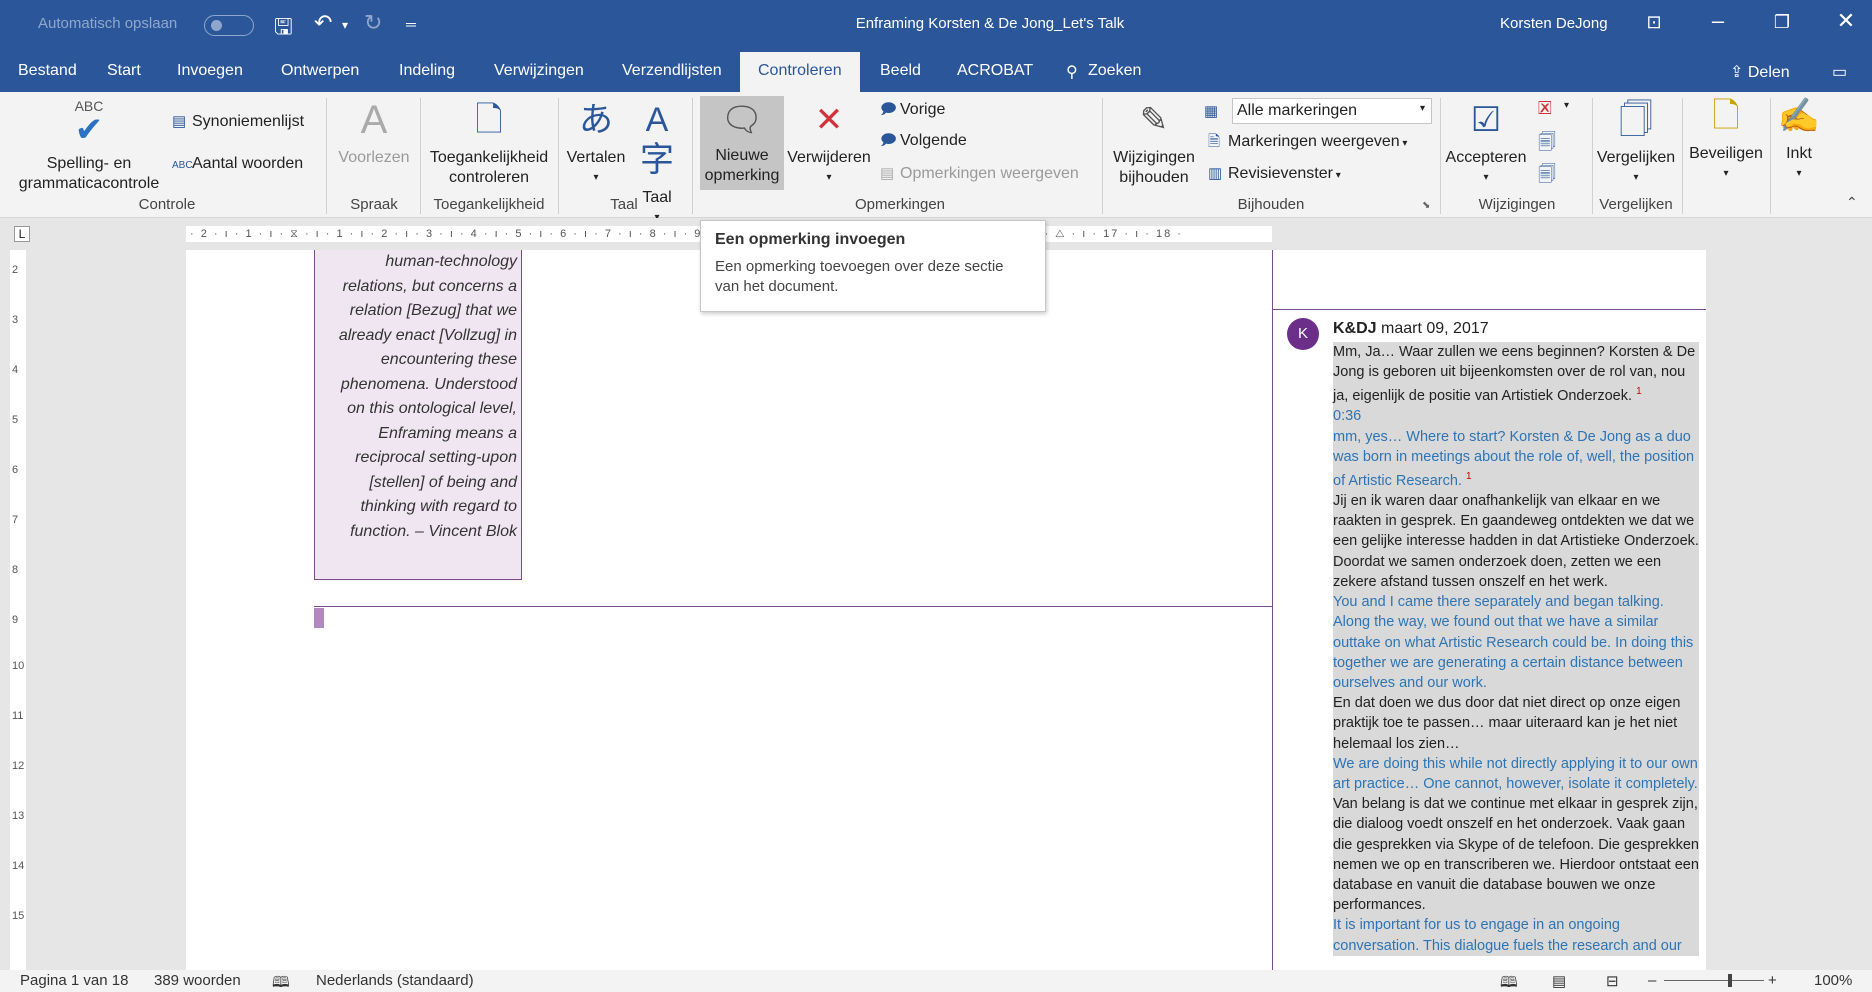 The height and width of the screenshot is (992, 1872). Describe the element at coordinates (283, 29) in the screenshot. I see `save-icon: 🖫` at that location.